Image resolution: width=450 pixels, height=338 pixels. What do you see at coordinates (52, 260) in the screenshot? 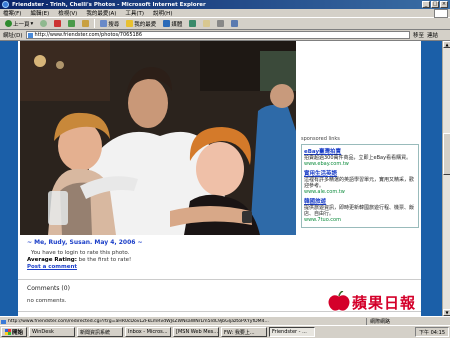
I see `average-rating-label: Average Rating:` at bounding box center [52, 260].